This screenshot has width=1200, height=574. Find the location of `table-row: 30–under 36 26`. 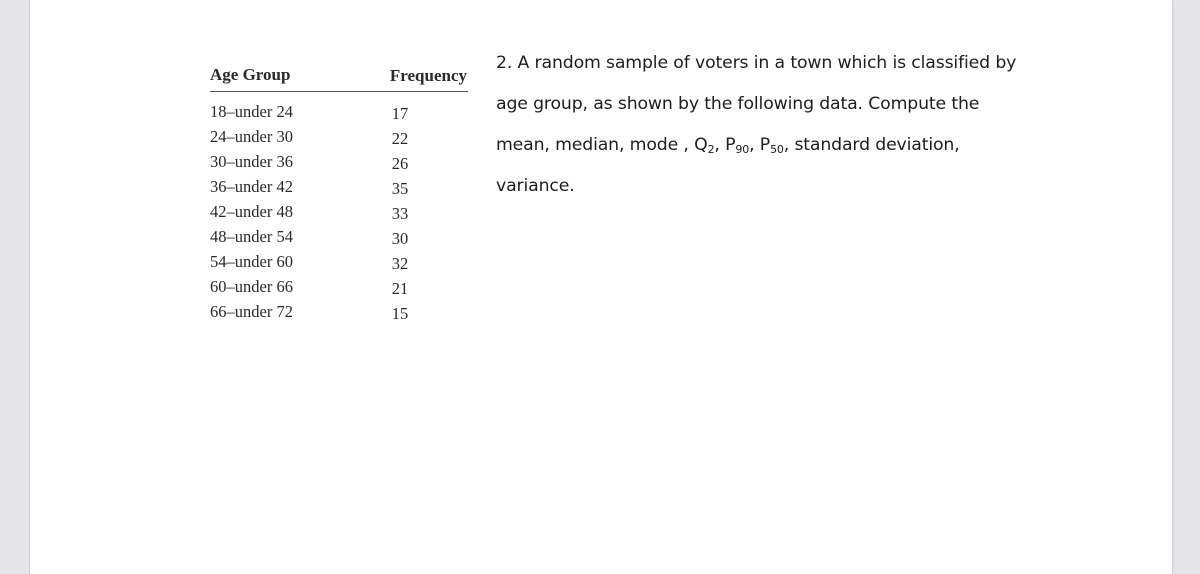

table-row: 30–under 36 26 is located at coordinates (339, 162).